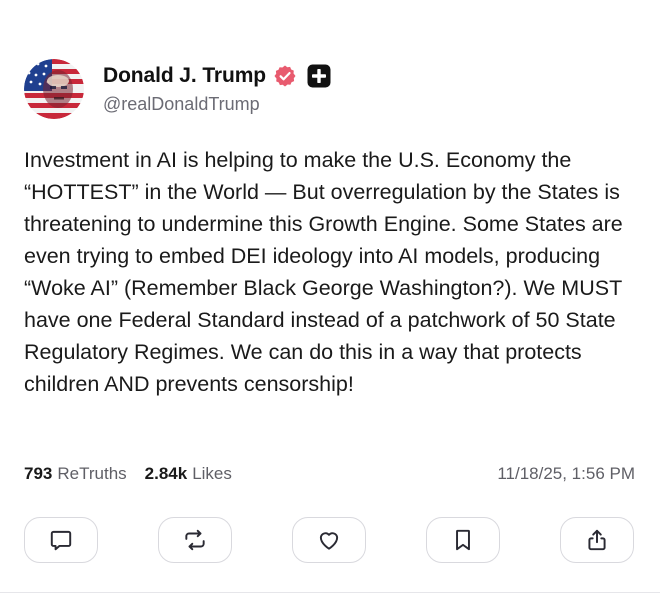  I want to click on like-button, so click(329, 540).